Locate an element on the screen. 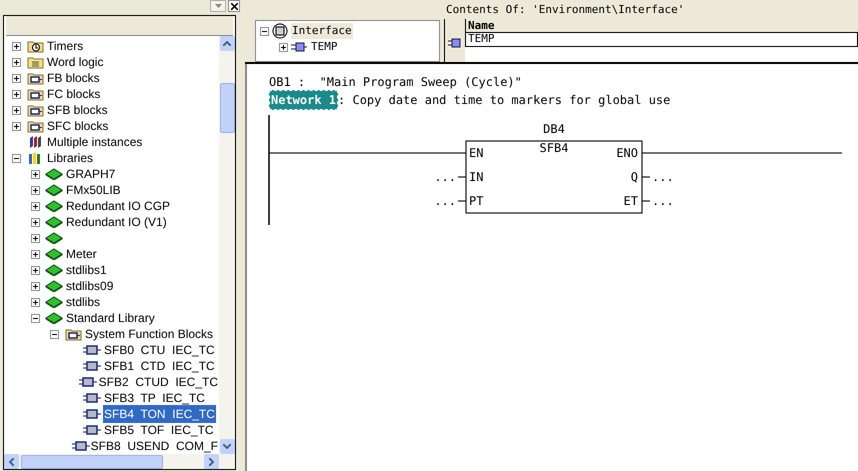 Image resolution: width=858 pixels, height=471 pixels. block-title: OB1 : "Main Program Sweep (Cycle)" is located at coordinates (396, 82).